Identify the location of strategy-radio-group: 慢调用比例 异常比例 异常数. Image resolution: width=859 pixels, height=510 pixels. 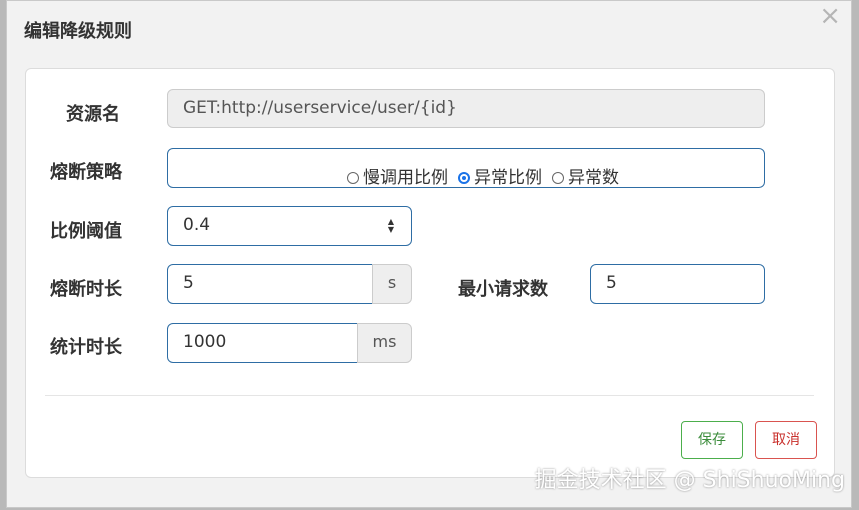
(466, 168).